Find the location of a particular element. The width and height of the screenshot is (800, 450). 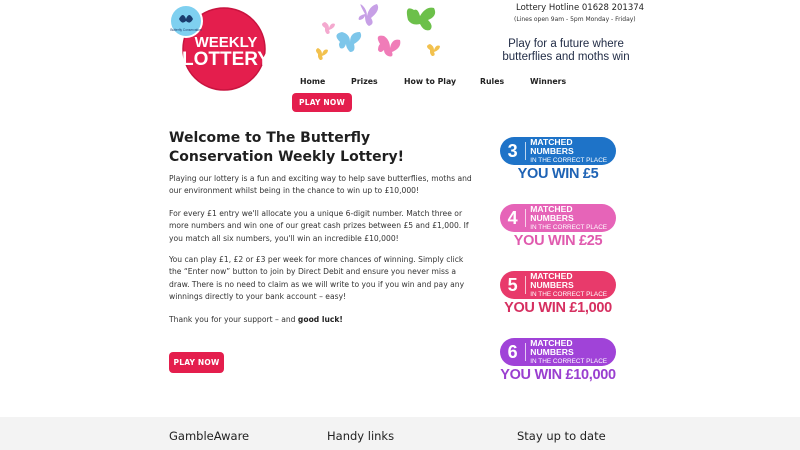

tagline-line-1: Play for a future where is located at coordinates (566, 44).